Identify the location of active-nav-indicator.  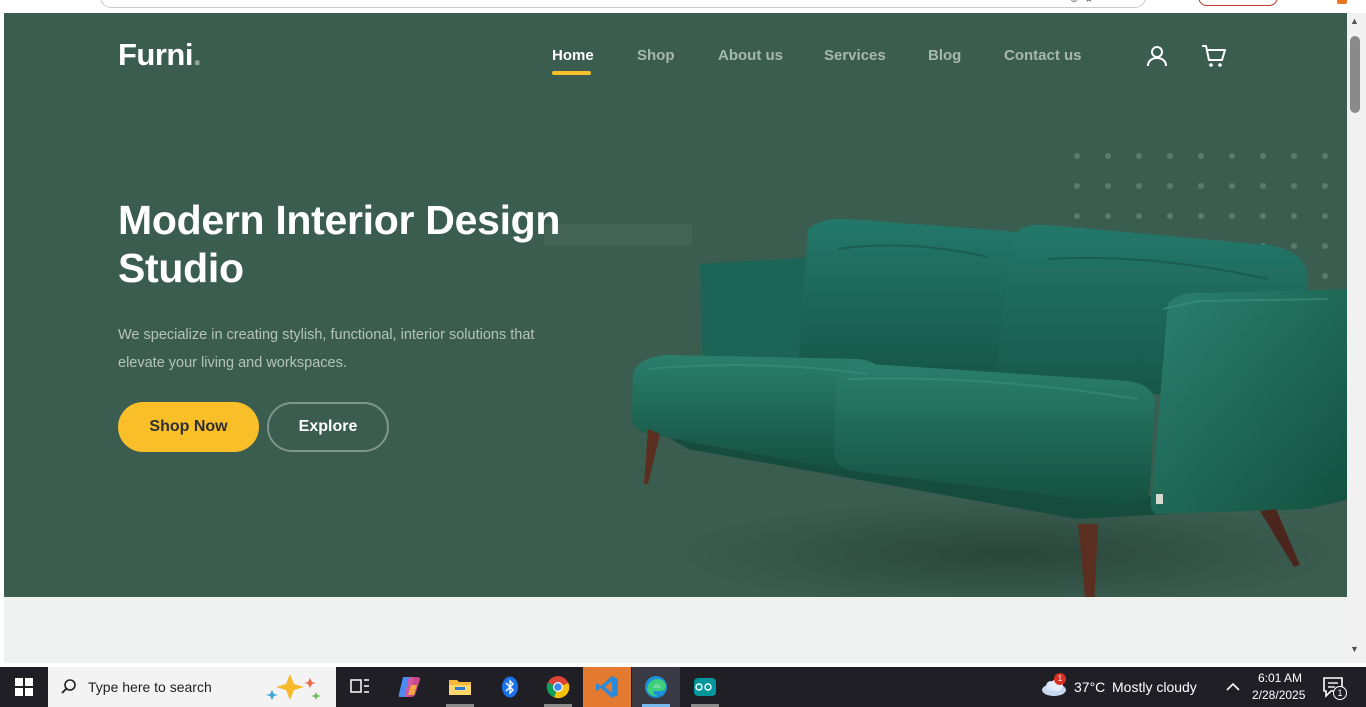
(571, 73).